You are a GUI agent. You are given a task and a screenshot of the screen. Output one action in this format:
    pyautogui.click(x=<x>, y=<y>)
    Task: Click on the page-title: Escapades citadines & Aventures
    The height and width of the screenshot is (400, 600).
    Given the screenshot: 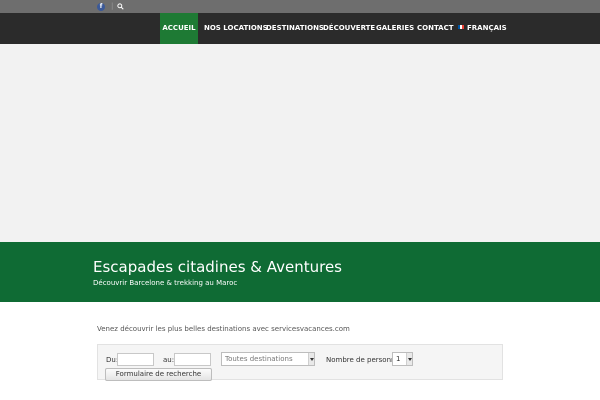 What is the action you would take?
    pyautogui.click(x=218, y=267)
    